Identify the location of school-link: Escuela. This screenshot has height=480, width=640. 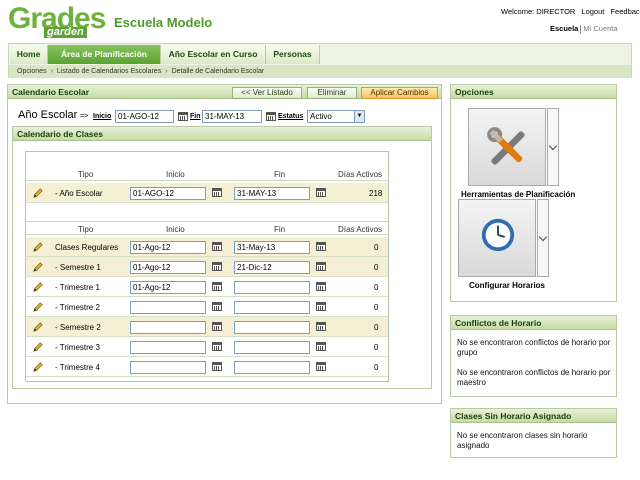
(564, 28).